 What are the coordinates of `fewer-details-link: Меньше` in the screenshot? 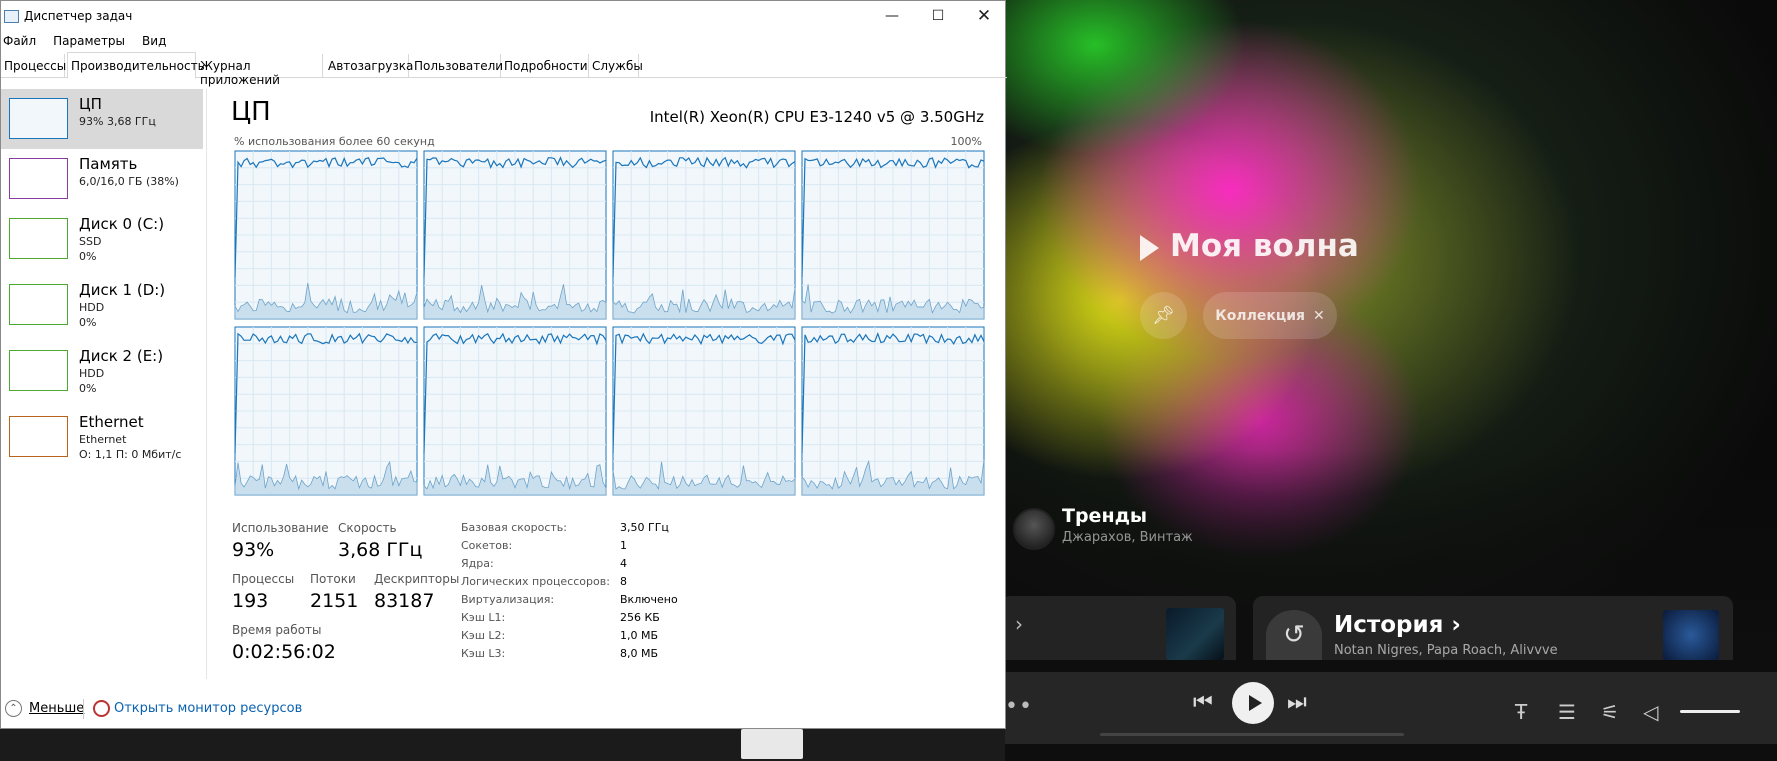 It's located at (56, 708).